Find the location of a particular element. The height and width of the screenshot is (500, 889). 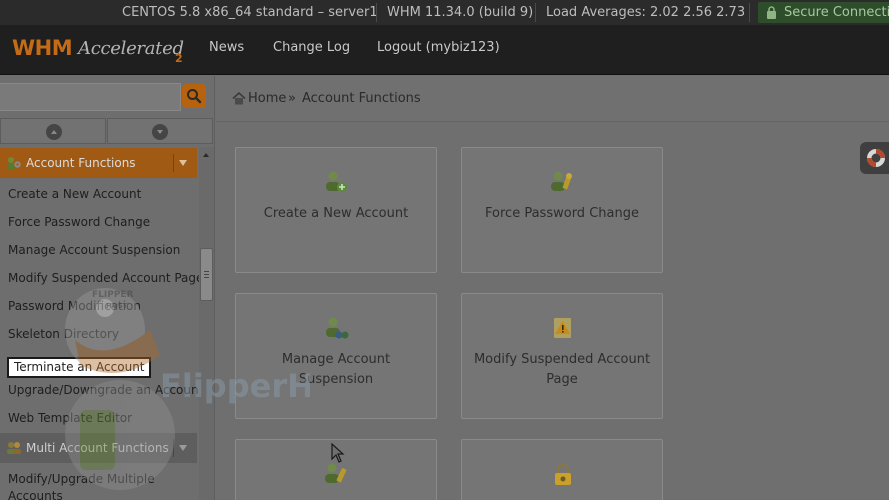

breadcrumb-home-link: Home is located at coordinates (267, 98).